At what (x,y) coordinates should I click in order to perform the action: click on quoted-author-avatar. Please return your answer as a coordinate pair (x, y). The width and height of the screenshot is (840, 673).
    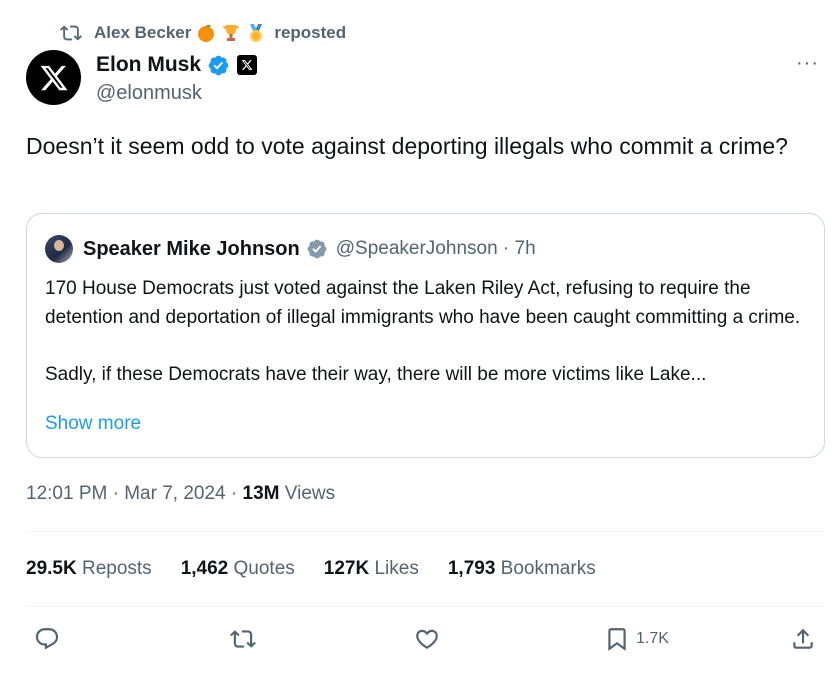
    Looking at the image, I should click on (59, 249).